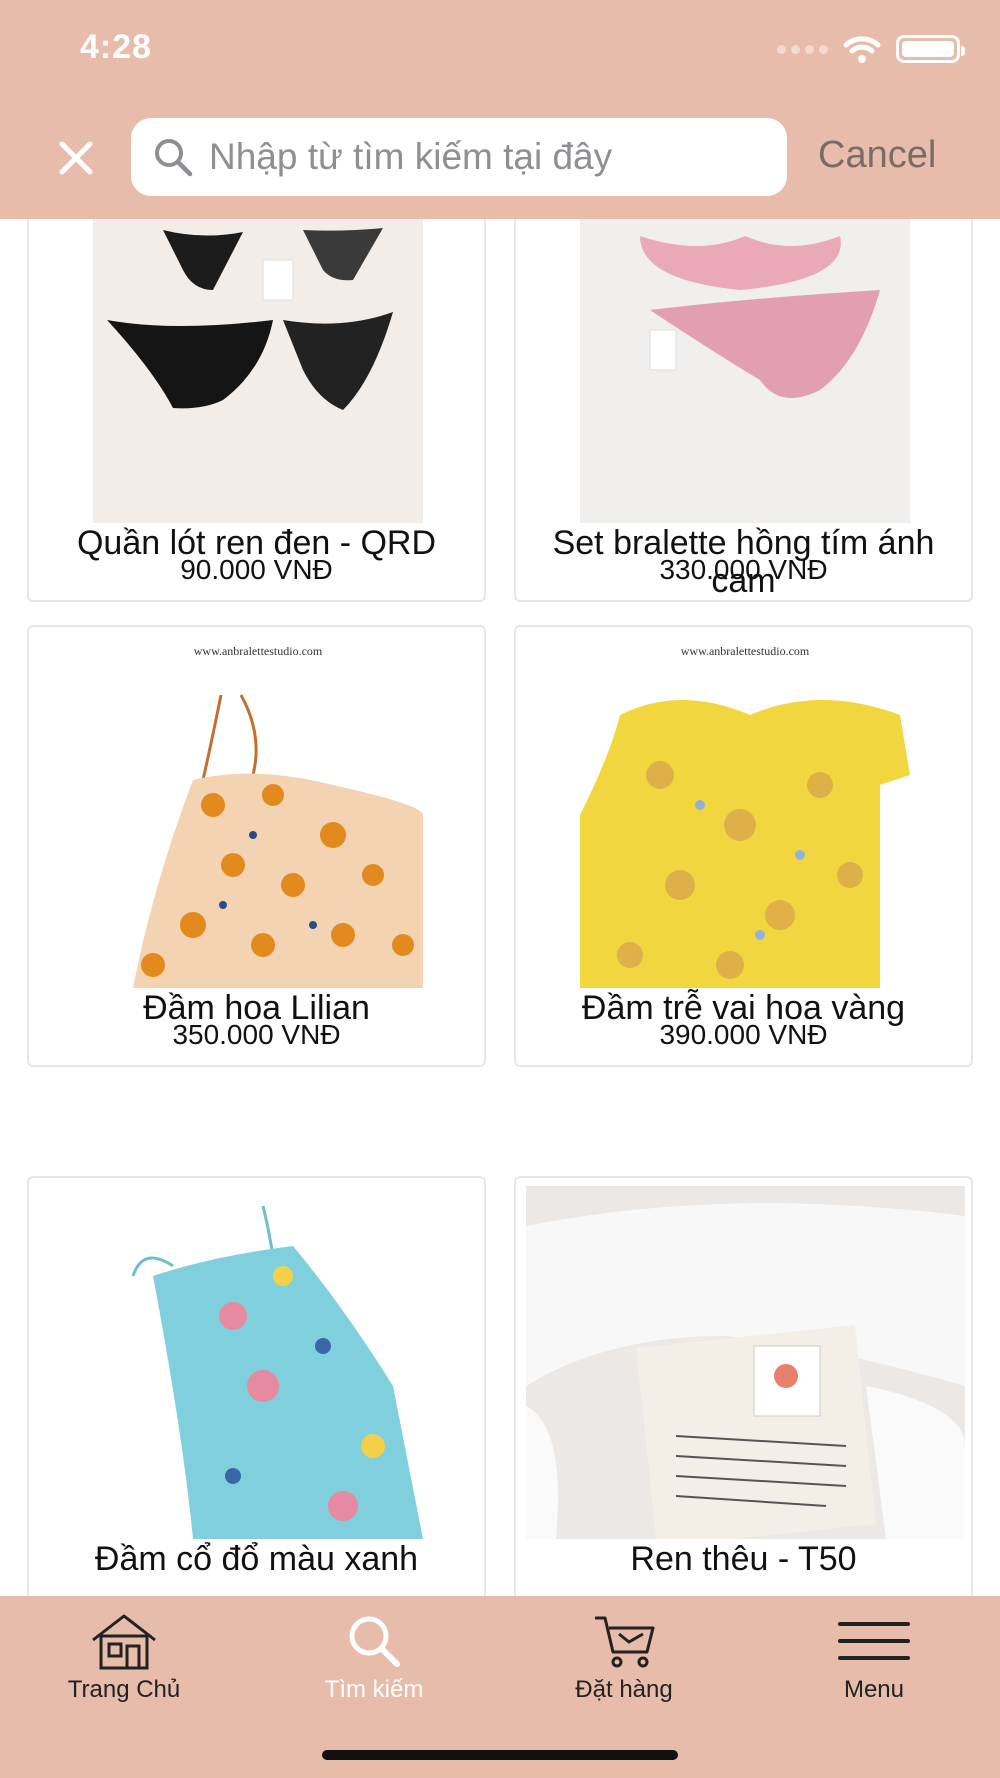 This screenshot has width=1000, height=1778. Describe the element at coordinates (743, 569) in the screenshot. I see `product-price: 330.000 VNĐ` at that location.